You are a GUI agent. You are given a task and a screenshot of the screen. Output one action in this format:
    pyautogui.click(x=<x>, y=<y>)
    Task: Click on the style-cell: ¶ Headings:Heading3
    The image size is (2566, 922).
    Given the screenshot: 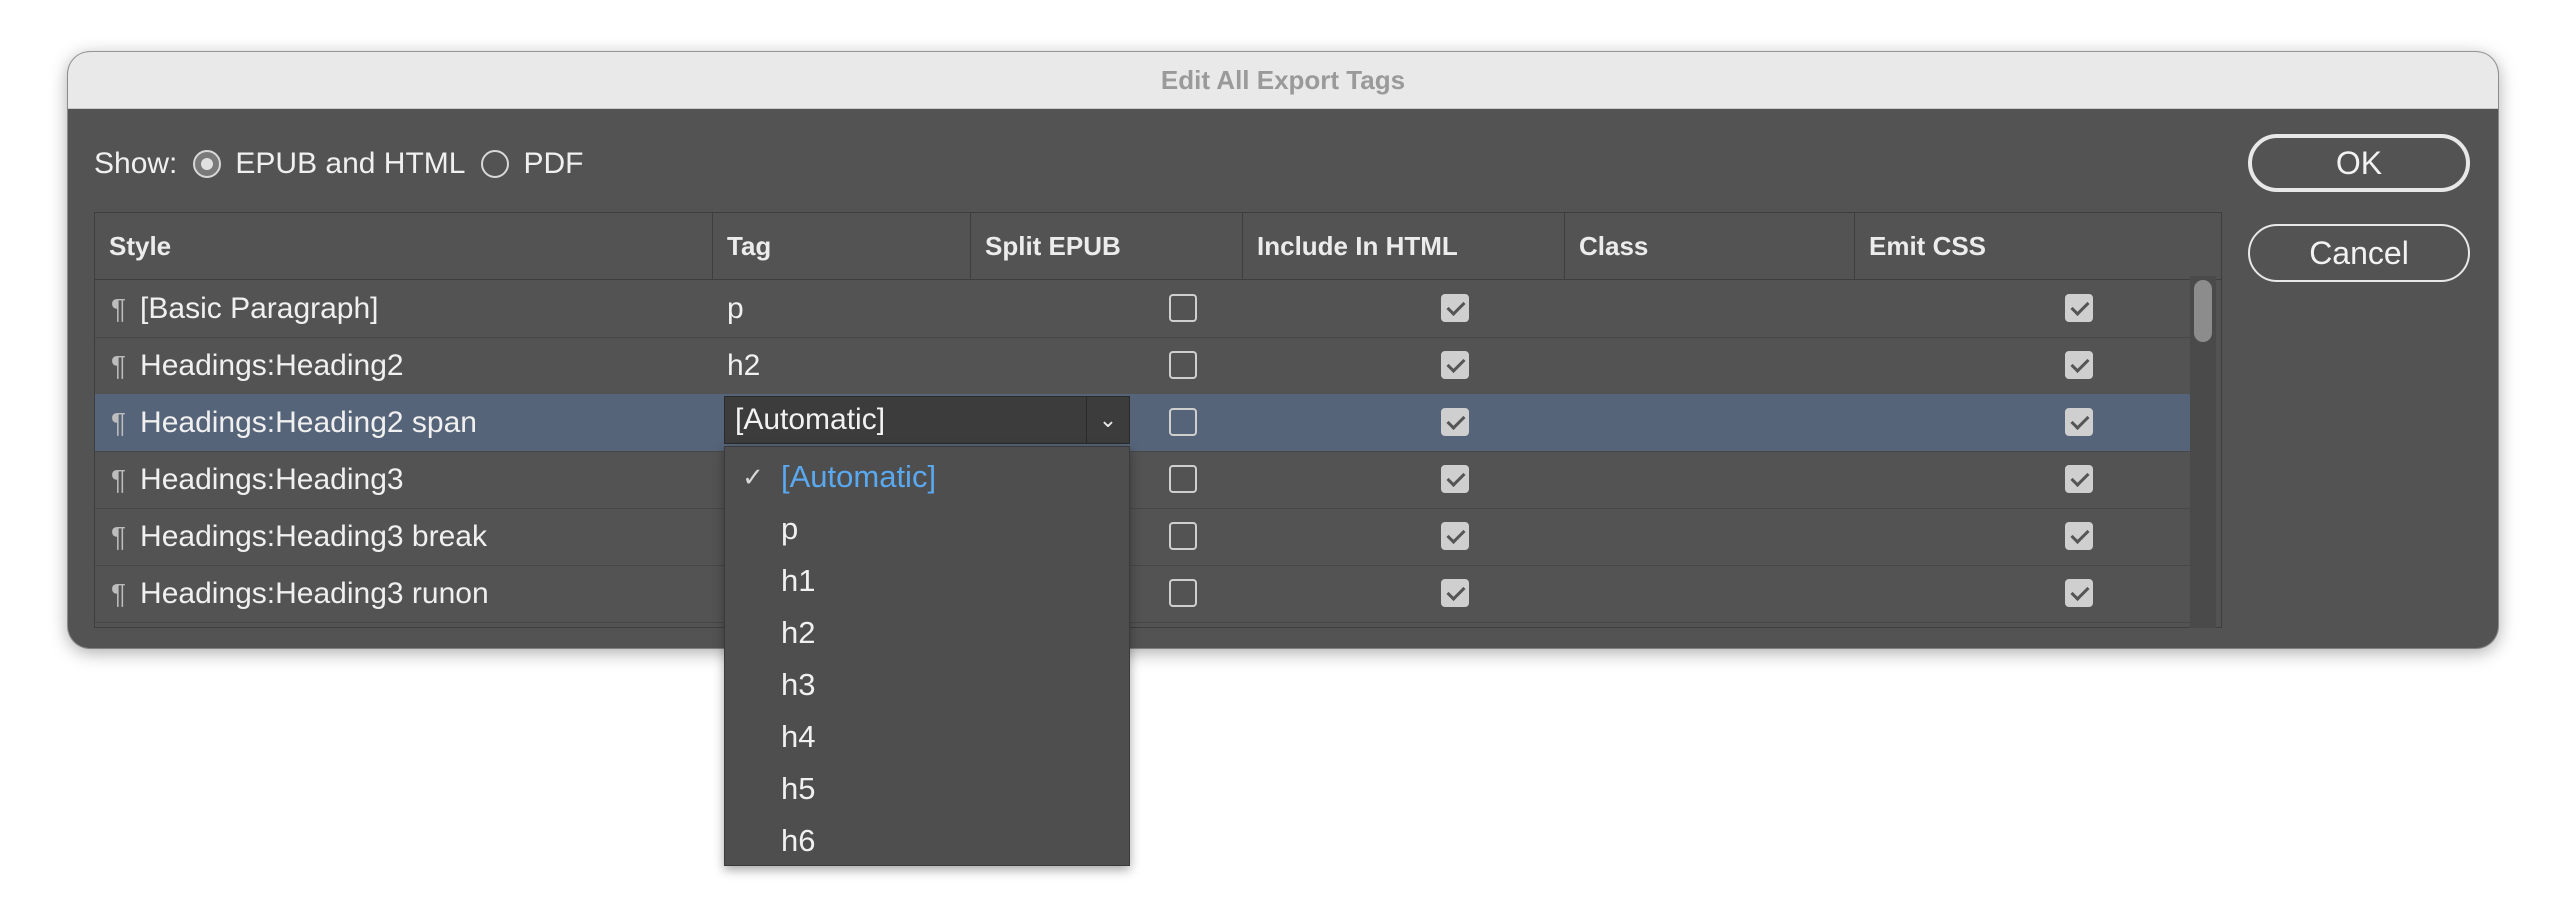 What is the action you would take?
    pyautogui.click(x=257, y=479)
    